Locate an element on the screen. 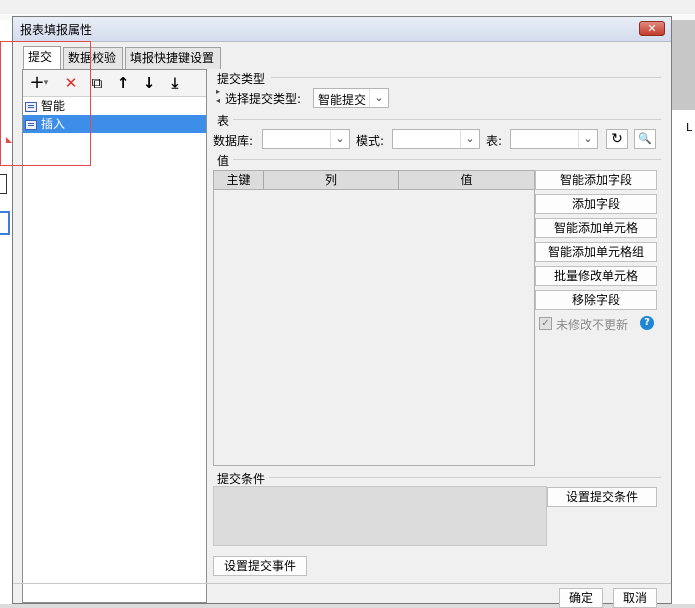  background-column-label: L is located at coordinates (689, 127).